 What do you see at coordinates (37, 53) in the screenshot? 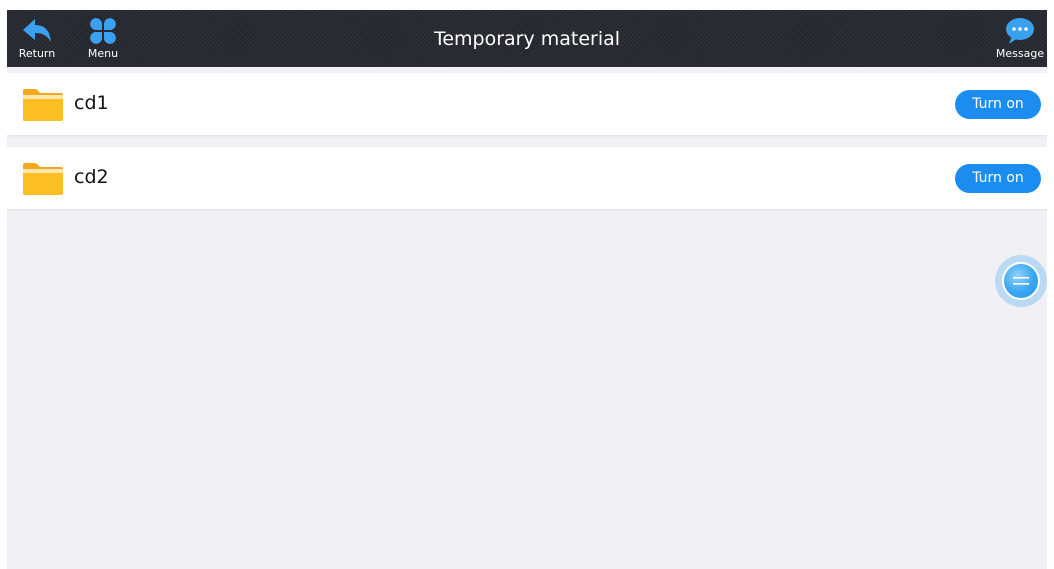
I see `return-label: Return` at bounding box center [37, 53].